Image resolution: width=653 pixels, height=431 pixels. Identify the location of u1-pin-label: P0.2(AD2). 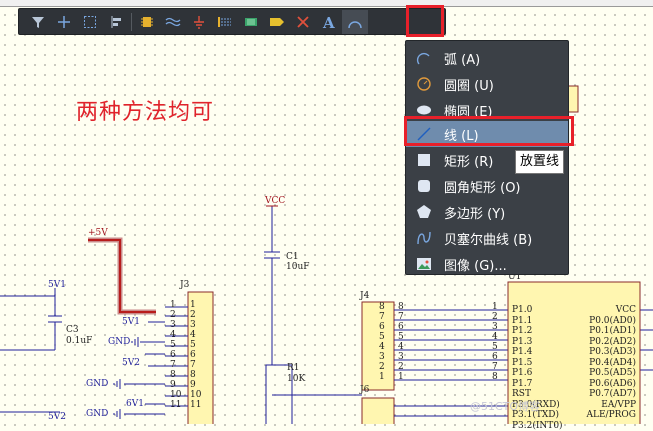
(612, 341).